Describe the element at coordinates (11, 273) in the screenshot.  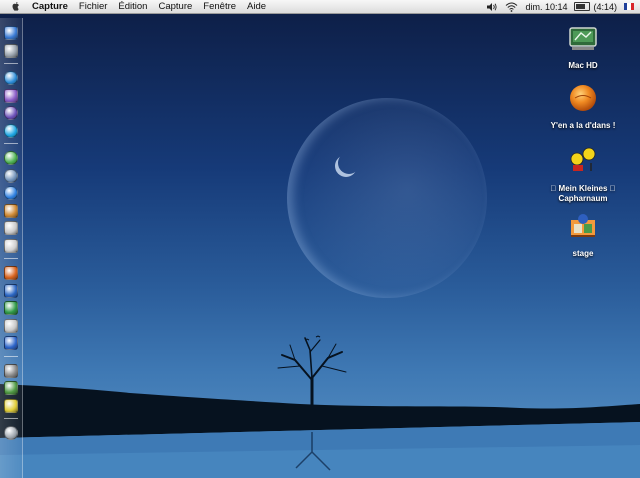
I see `powerpoint-icon` at that location.